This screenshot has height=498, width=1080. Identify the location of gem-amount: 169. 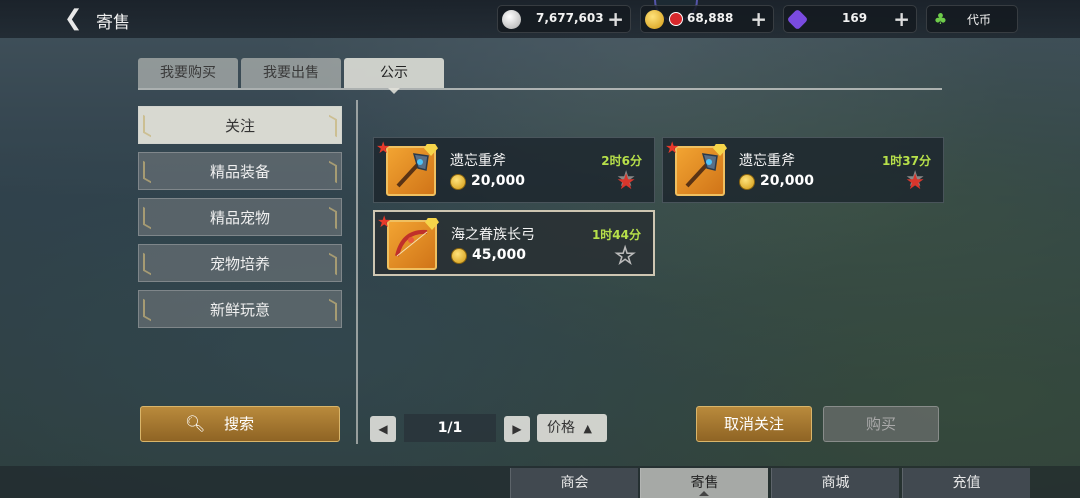
(855, 18).